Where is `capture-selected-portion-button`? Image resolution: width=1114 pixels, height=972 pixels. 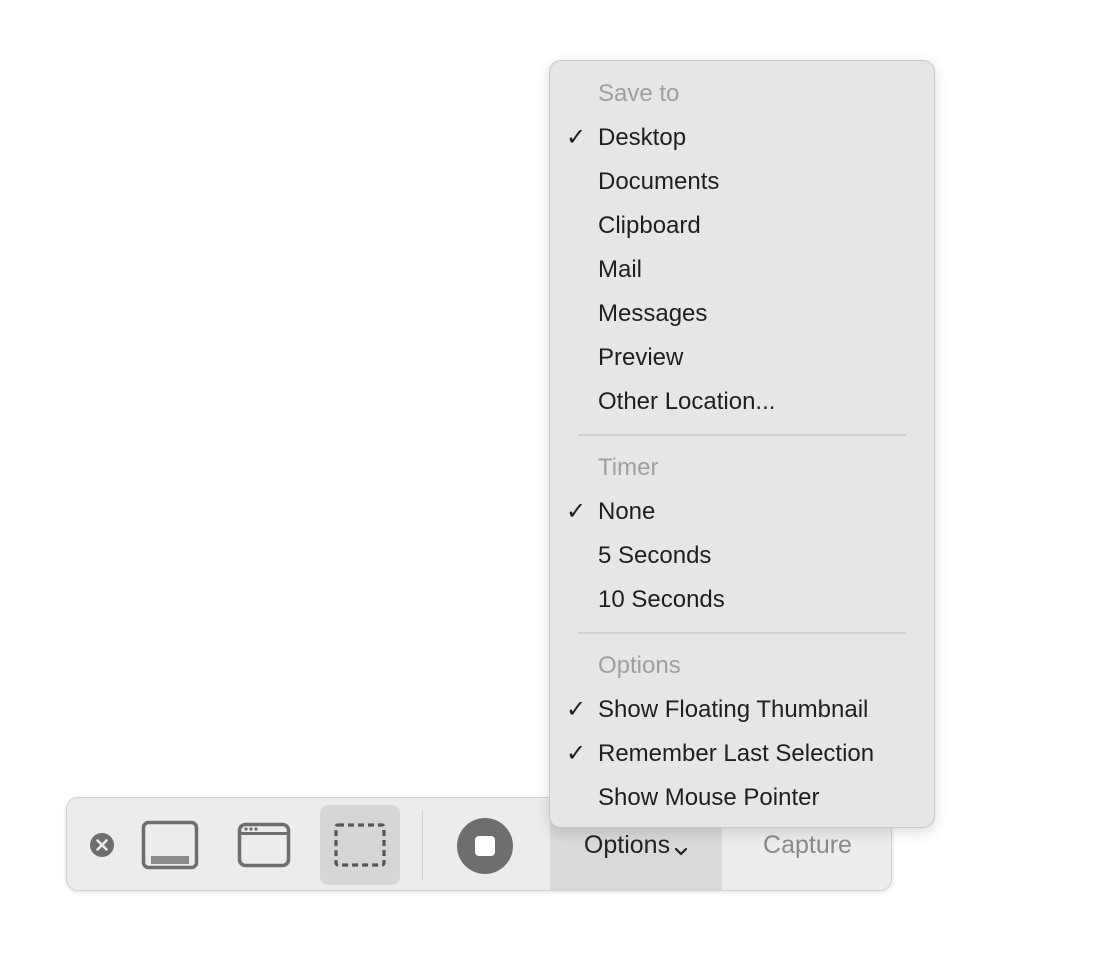
capture-selected-portion-button is located at coordinates (360, 845).